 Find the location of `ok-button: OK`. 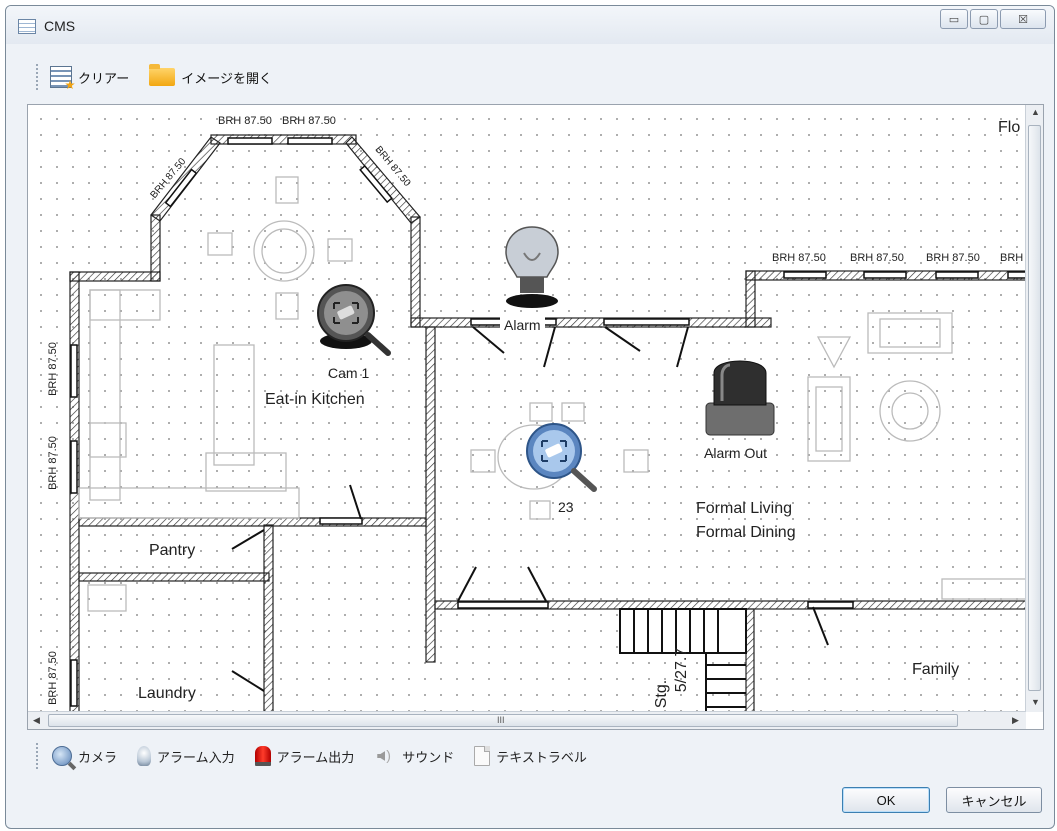

ok-button: OK is located at coordinates (886, 800).